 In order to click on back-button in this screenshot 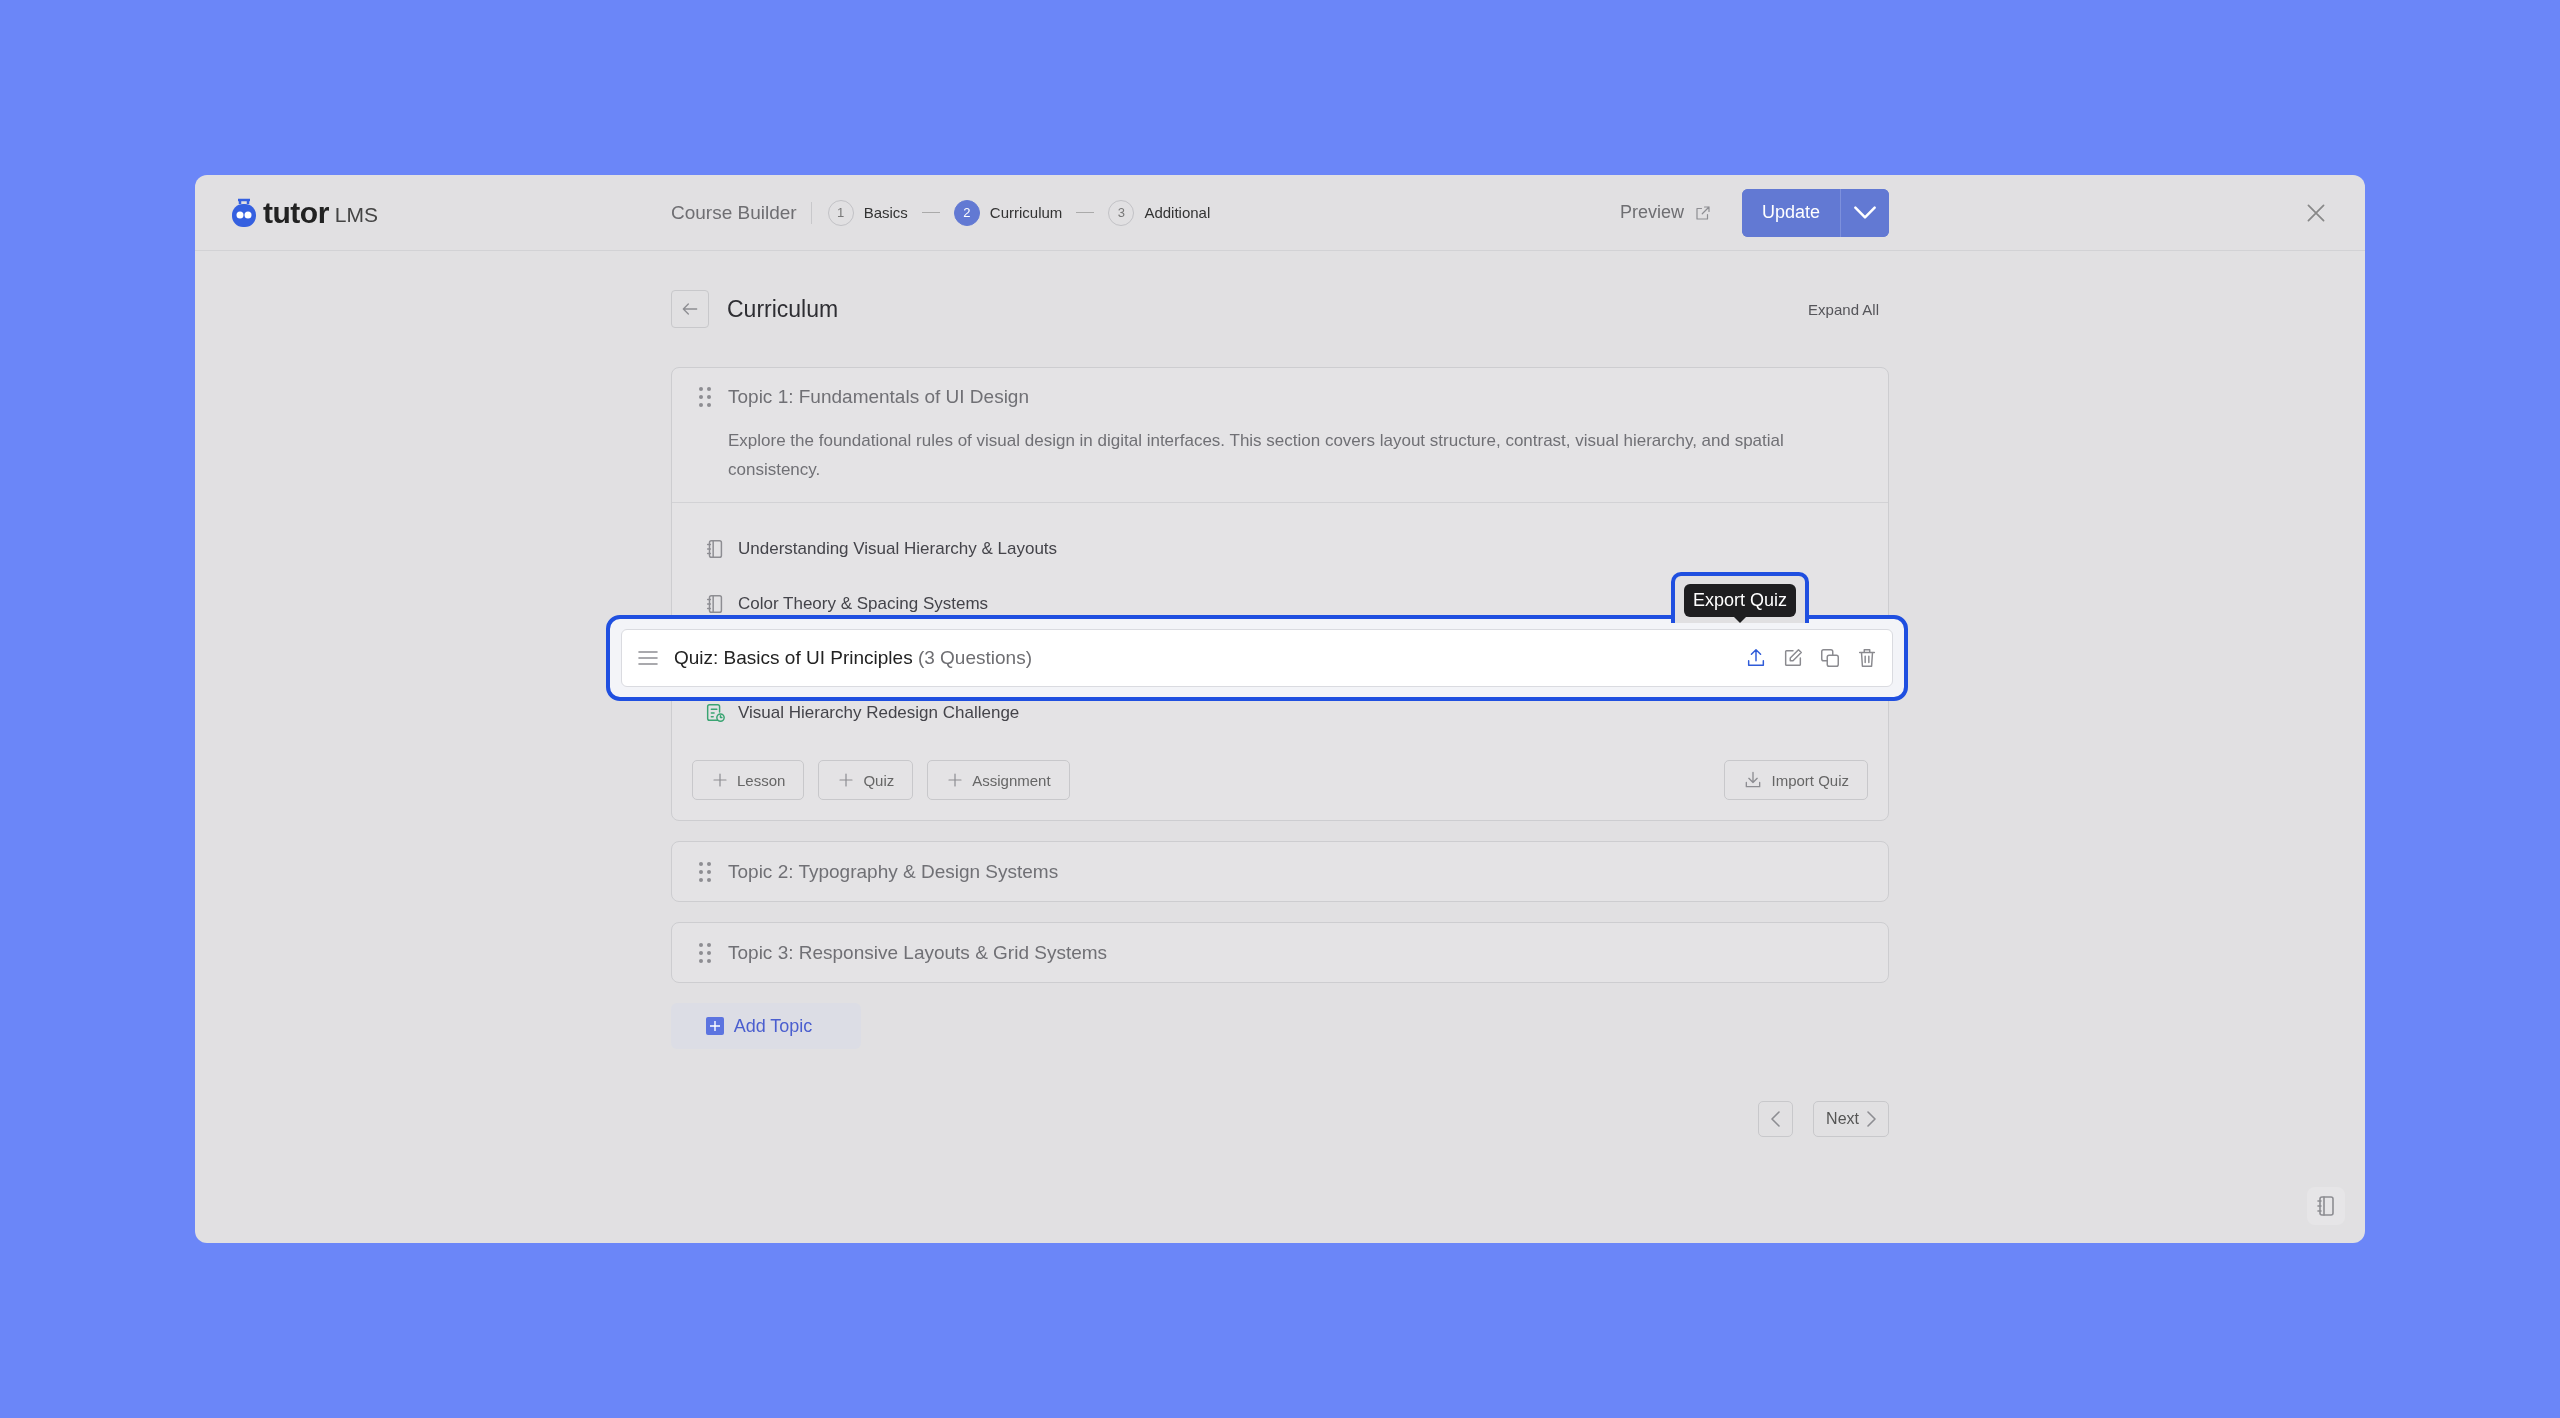, I will do `click(690, 309)`.